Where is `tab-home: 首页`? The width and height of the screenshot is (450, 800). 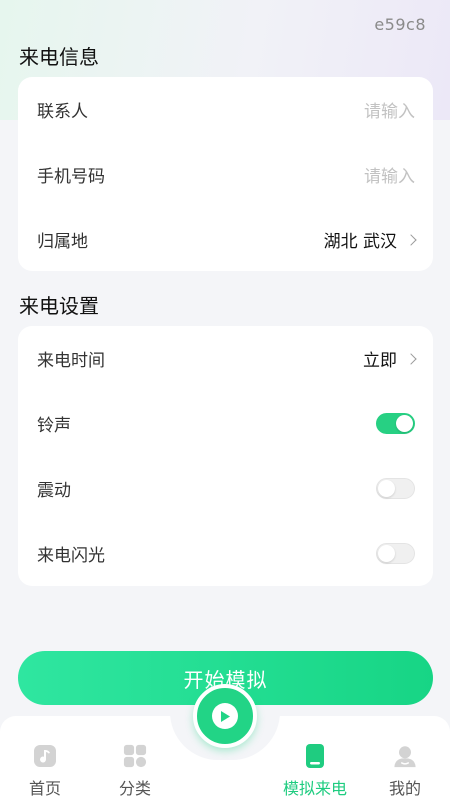 tab-home: 首页 is located at coordinates (45, 772).